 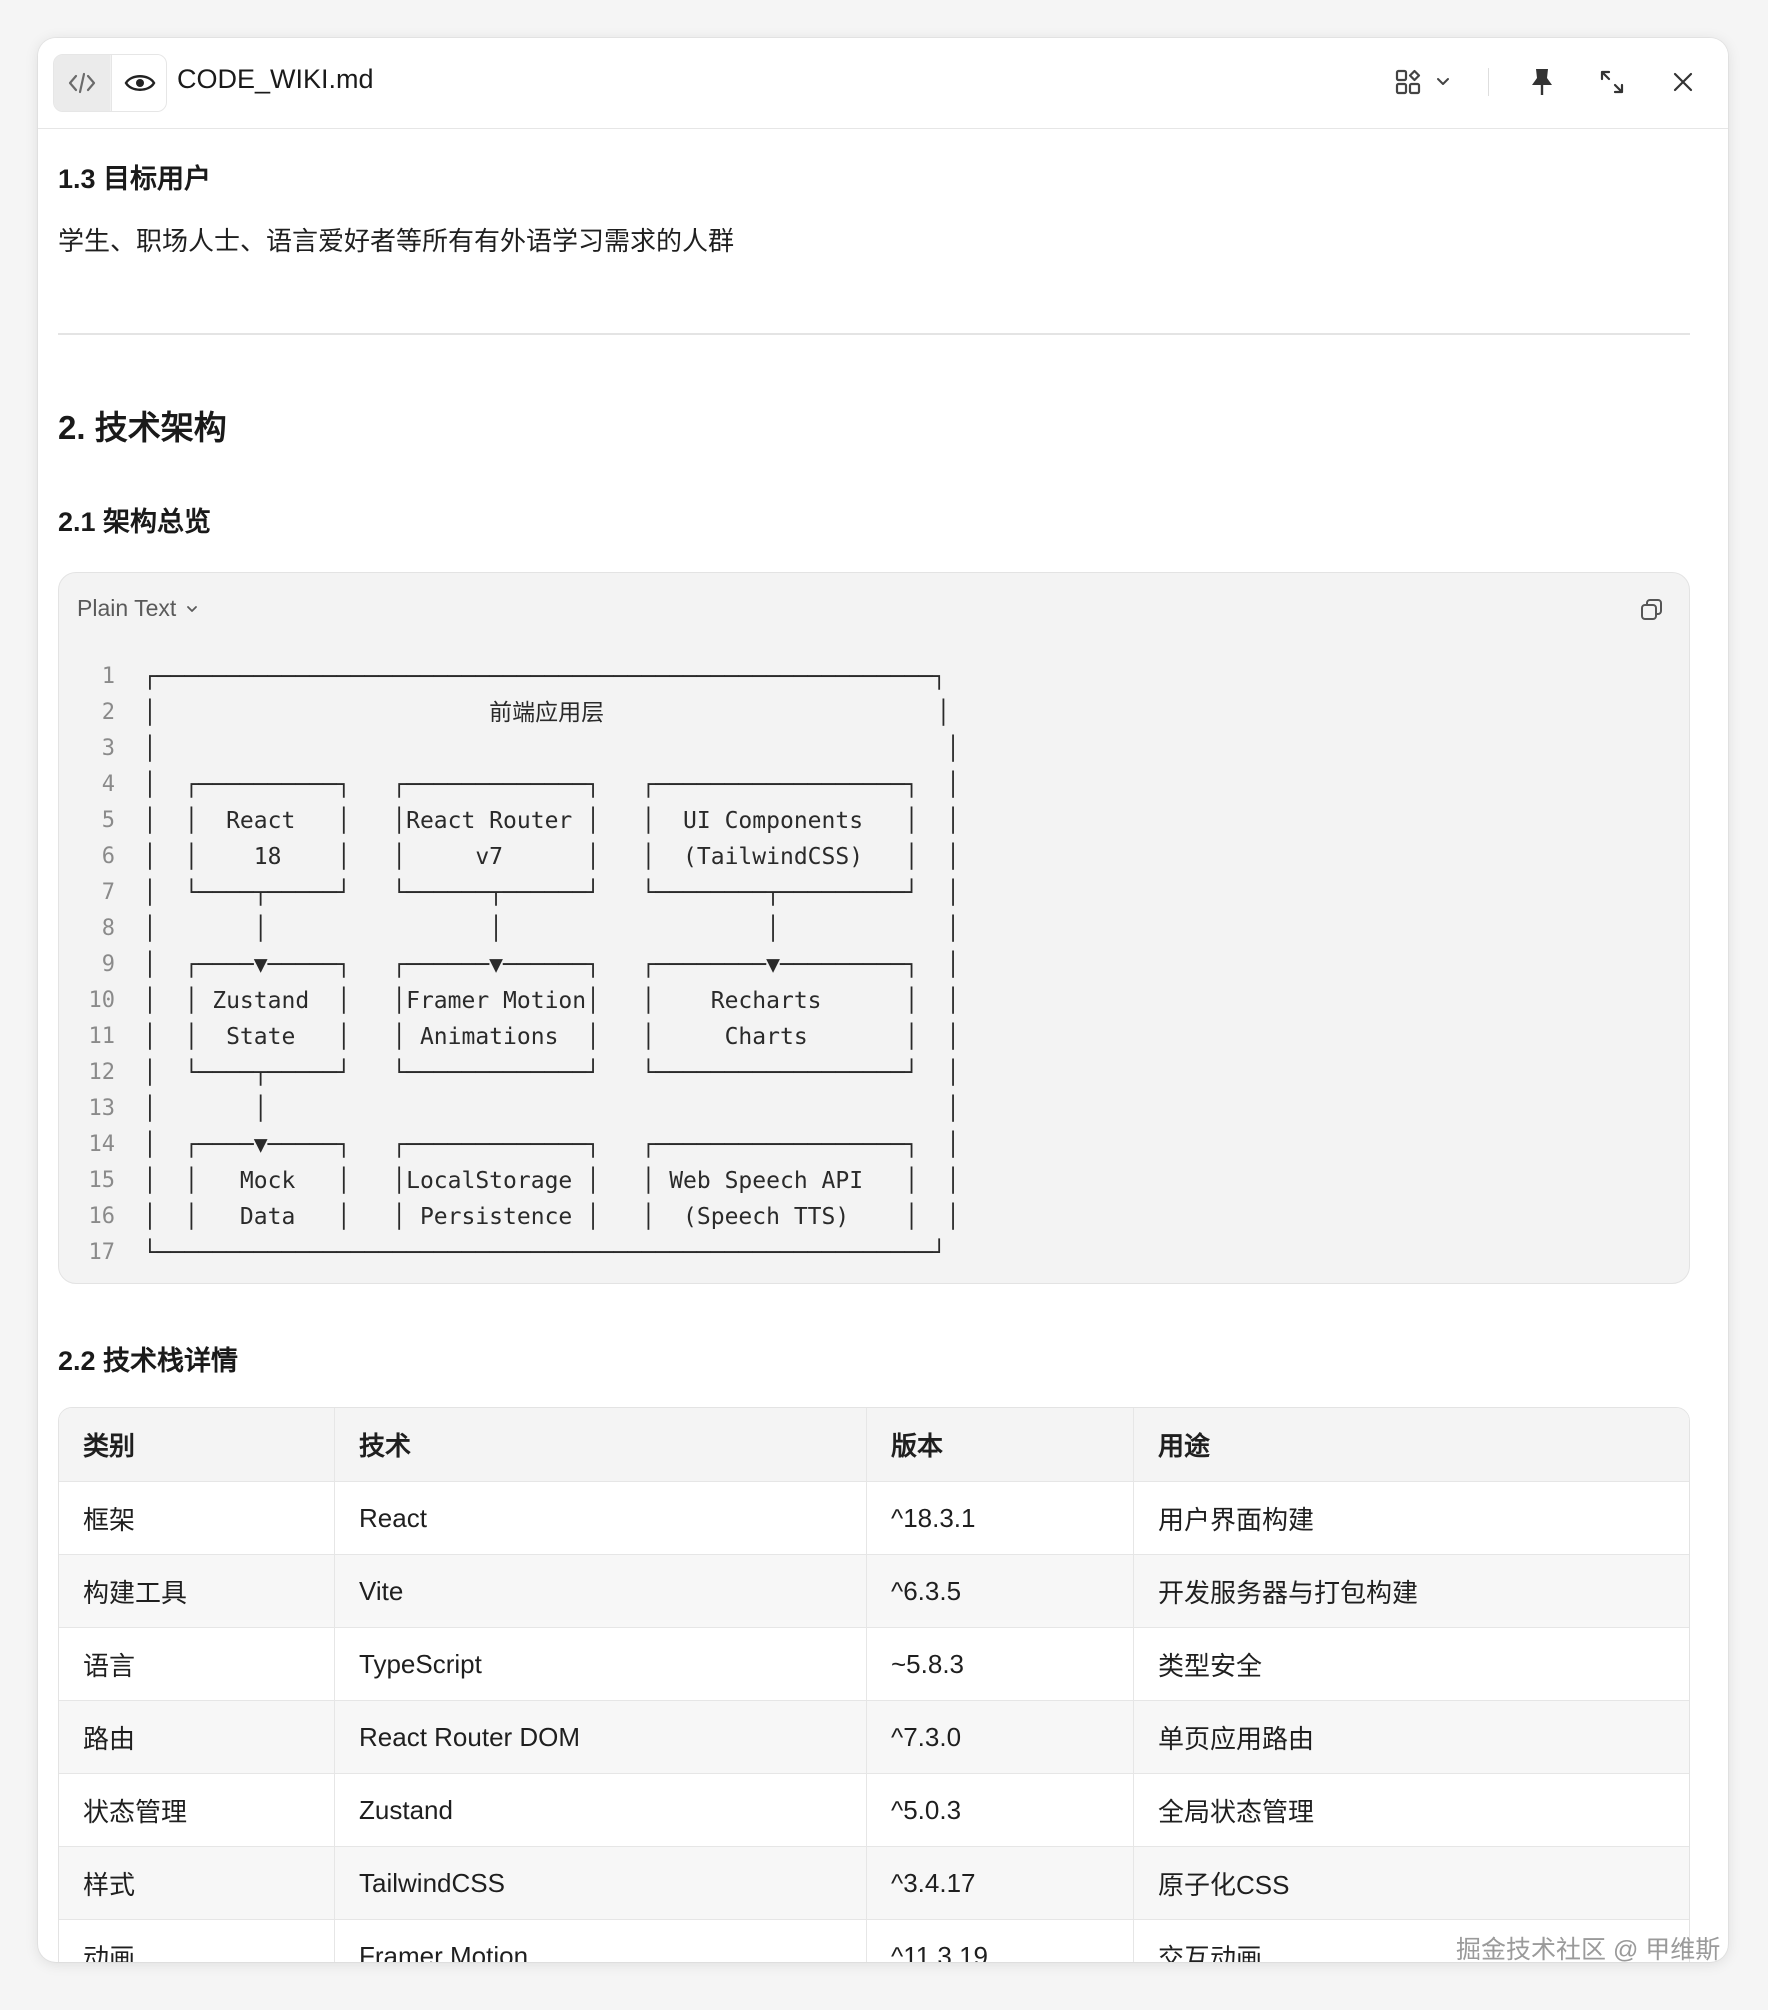 I want to click on code-line: 13 │ │ │, so click(x=875, y=1109).